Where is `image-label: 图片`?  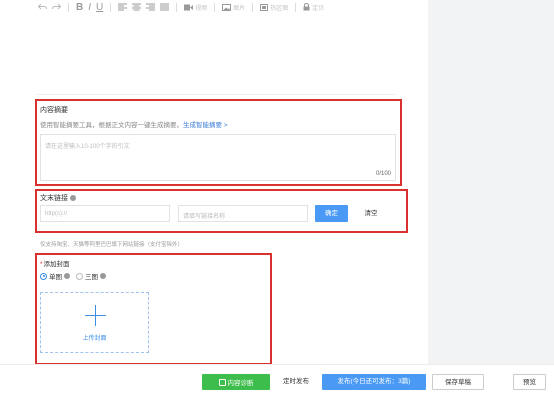 image-label: 图片 is located at coordinates (239, 8).